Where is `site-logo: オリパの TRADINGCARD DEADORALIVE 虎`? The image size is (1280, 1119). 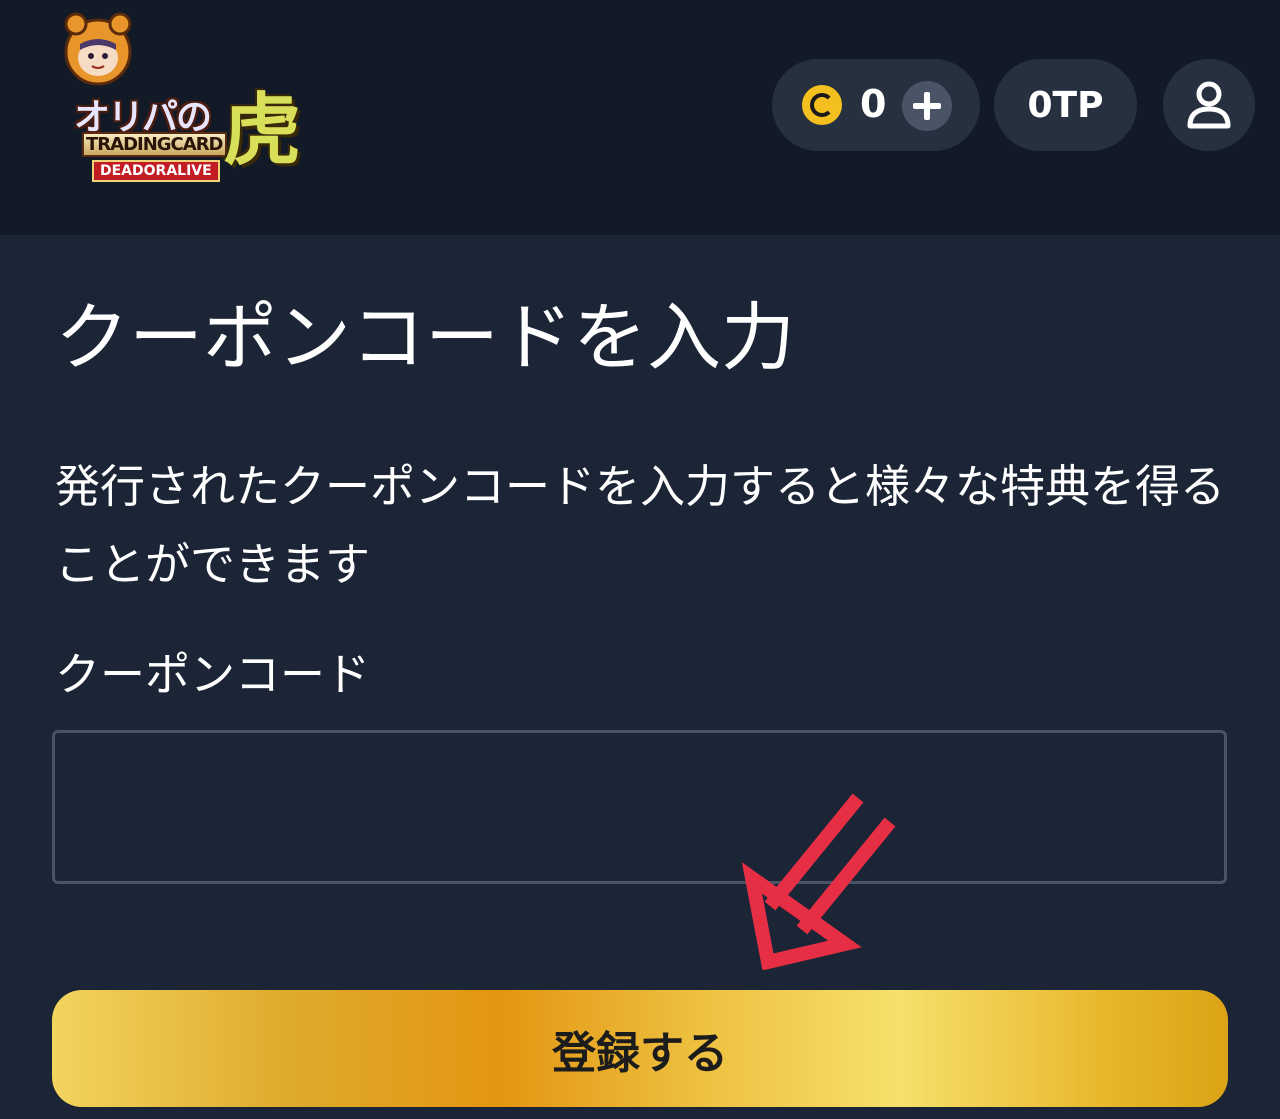
site-logo: オリパの TRADINGCARD DEADORALIVE 虎 is located at coordinates (190, 107).